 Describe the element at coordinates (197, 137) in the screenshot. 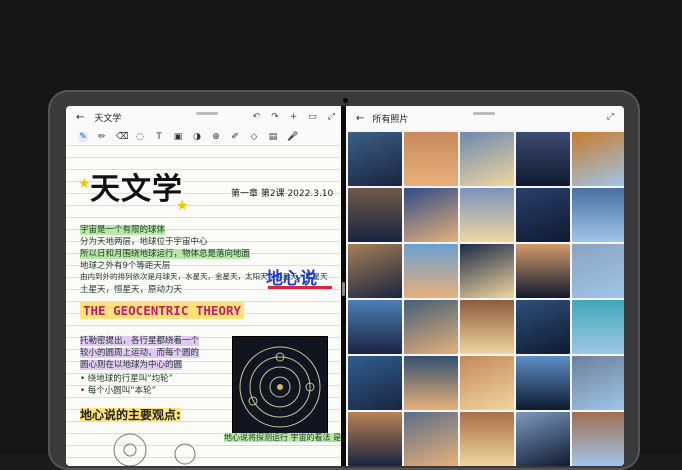

I see `shape-icon: ◑` at that location.